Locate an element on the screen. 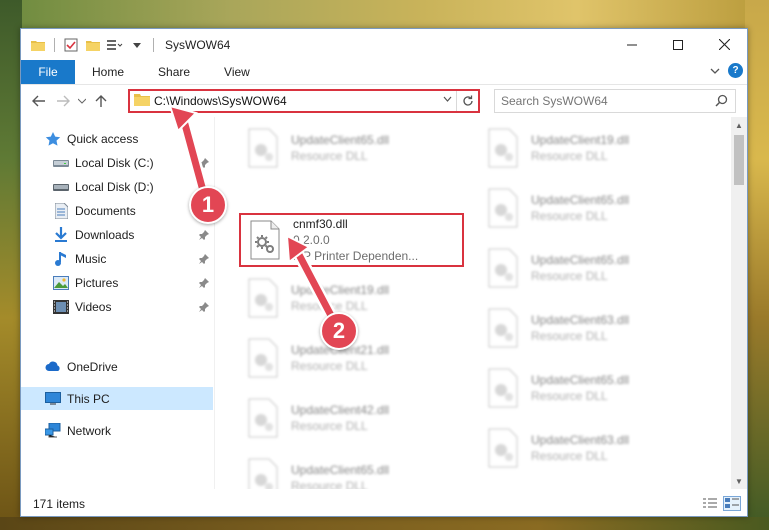 The height and width of the screenshot is (530, 769). title-bar: SysWOW64 is located at coordinates (384, 44).